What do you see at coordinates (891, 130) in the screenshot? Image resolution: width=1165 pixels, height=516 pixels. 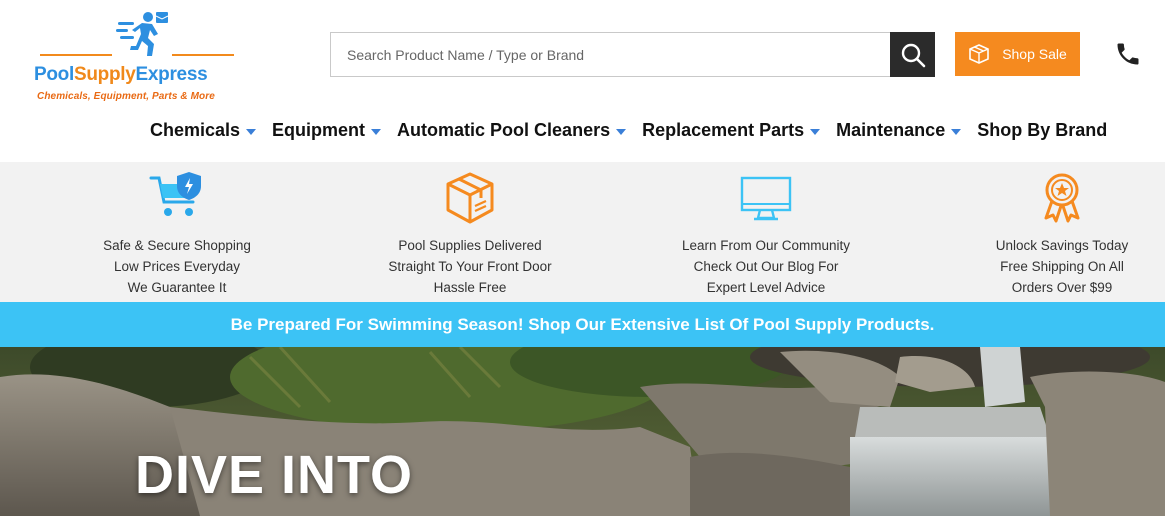 I see `nav-label: Maintenance` at bounding box center [891, 130].